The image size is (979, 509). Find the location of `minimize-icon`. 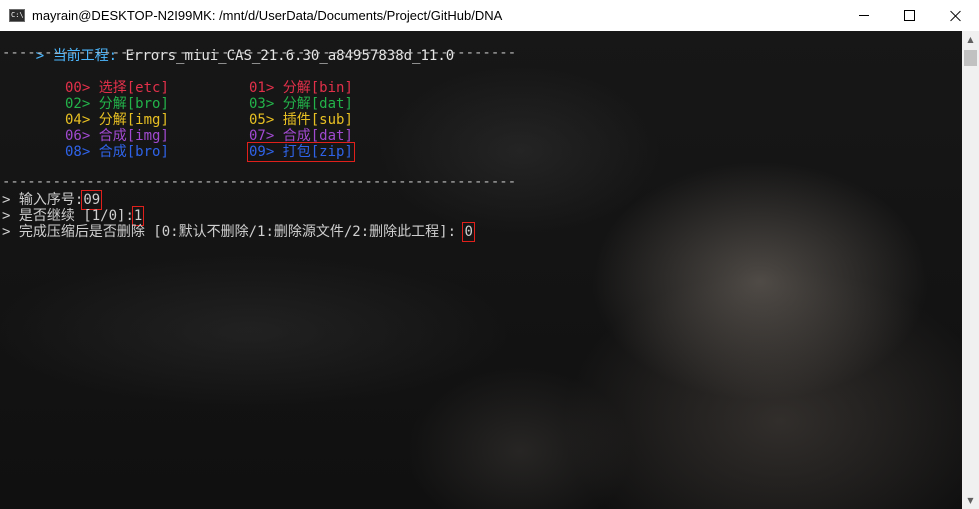

minimize-icon is located at coordinates (864, 15).